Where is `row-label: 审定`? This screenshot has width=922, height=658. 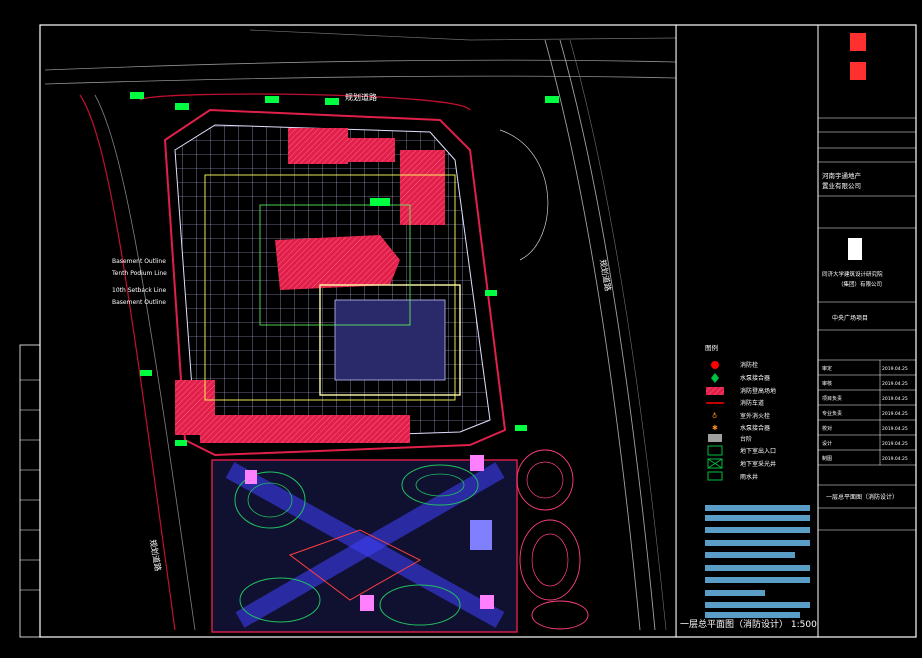
row-label: 审定 is located at coordinates (827, 368).